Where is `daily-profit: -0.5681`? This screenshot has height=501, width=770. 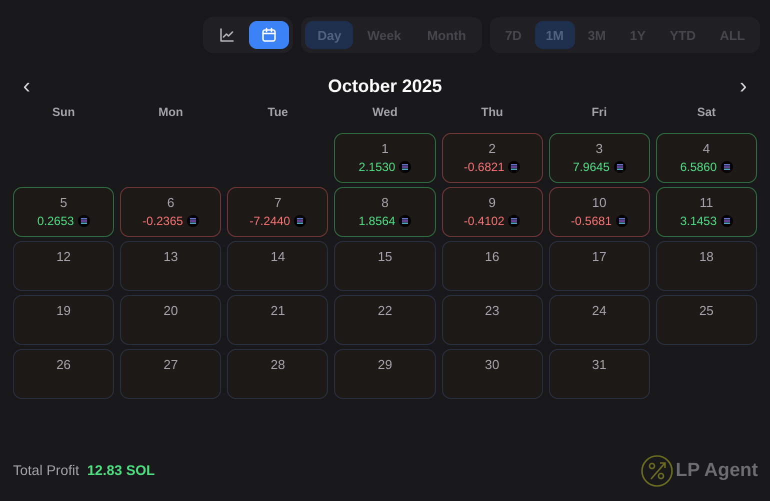
daily-profit: -0.5681 is located at coordinates (591, 221).